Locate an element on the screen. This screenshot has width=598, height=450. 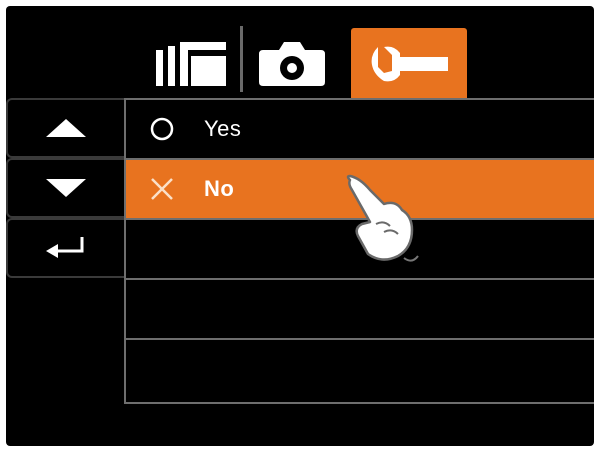
option-label: No is located at coordinates (219, 188).